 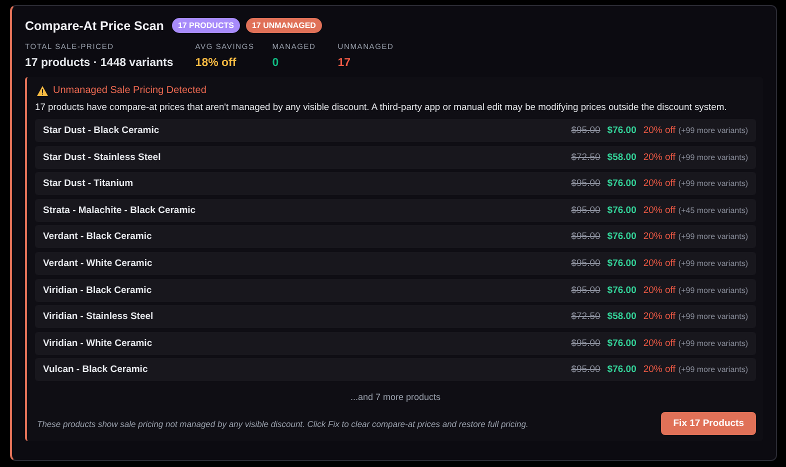 I want to click on product-name: Viridian - White Ceramic, so click(x=98, y=343).